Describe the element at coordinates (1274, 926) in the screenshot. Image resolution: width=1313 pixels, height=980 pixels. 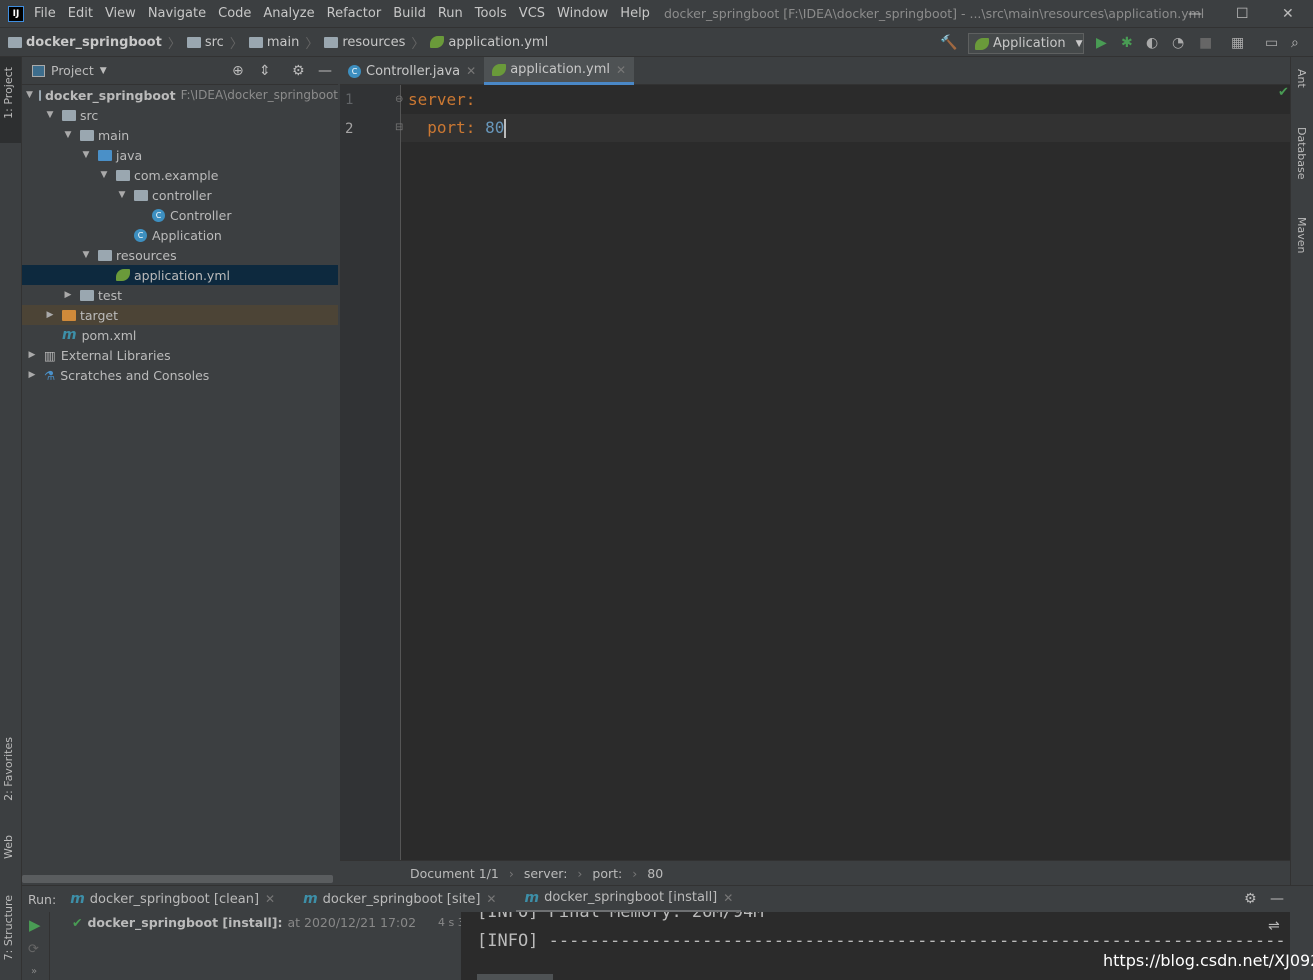
I see `soft-wrap-icon: ⇌` at that location.